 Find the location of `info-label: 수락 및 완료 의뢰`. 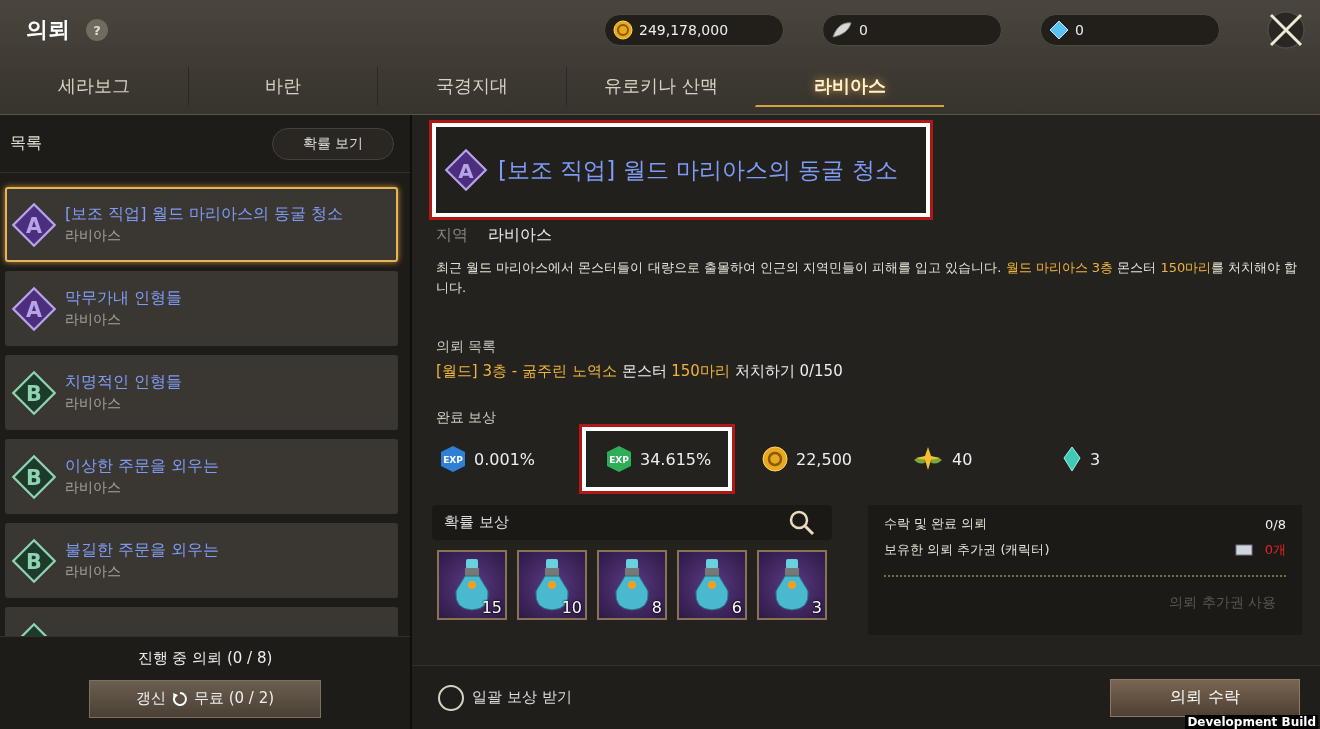

info-label: 수락 및 완료 의뢰 is located at coordinates (936, 524).